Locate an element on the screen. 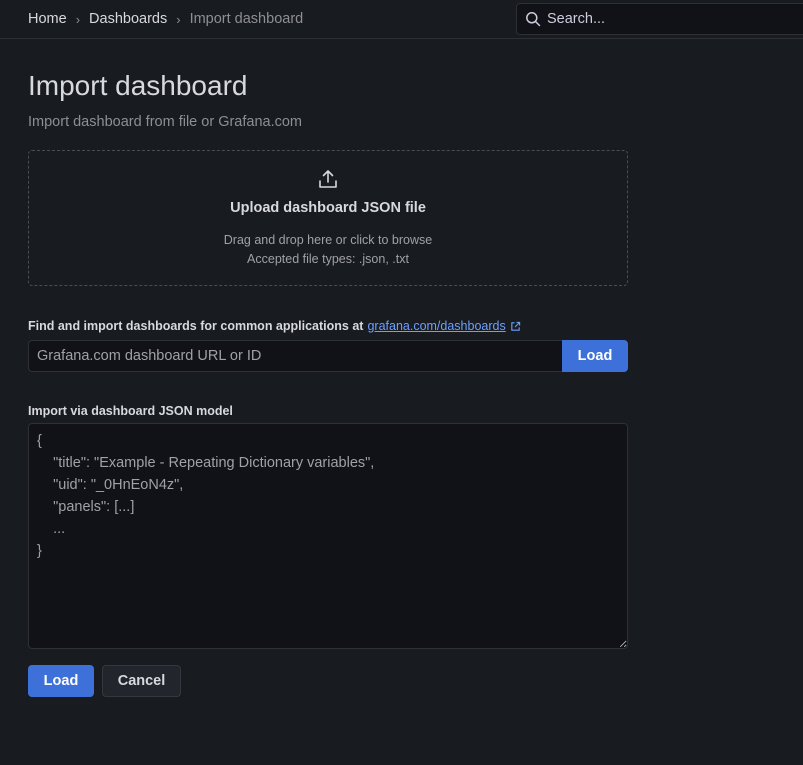 The width and height of the screenshot is (803, 765). upload-title: Upload dashboard JSON file is located at coordinates (328, 208).